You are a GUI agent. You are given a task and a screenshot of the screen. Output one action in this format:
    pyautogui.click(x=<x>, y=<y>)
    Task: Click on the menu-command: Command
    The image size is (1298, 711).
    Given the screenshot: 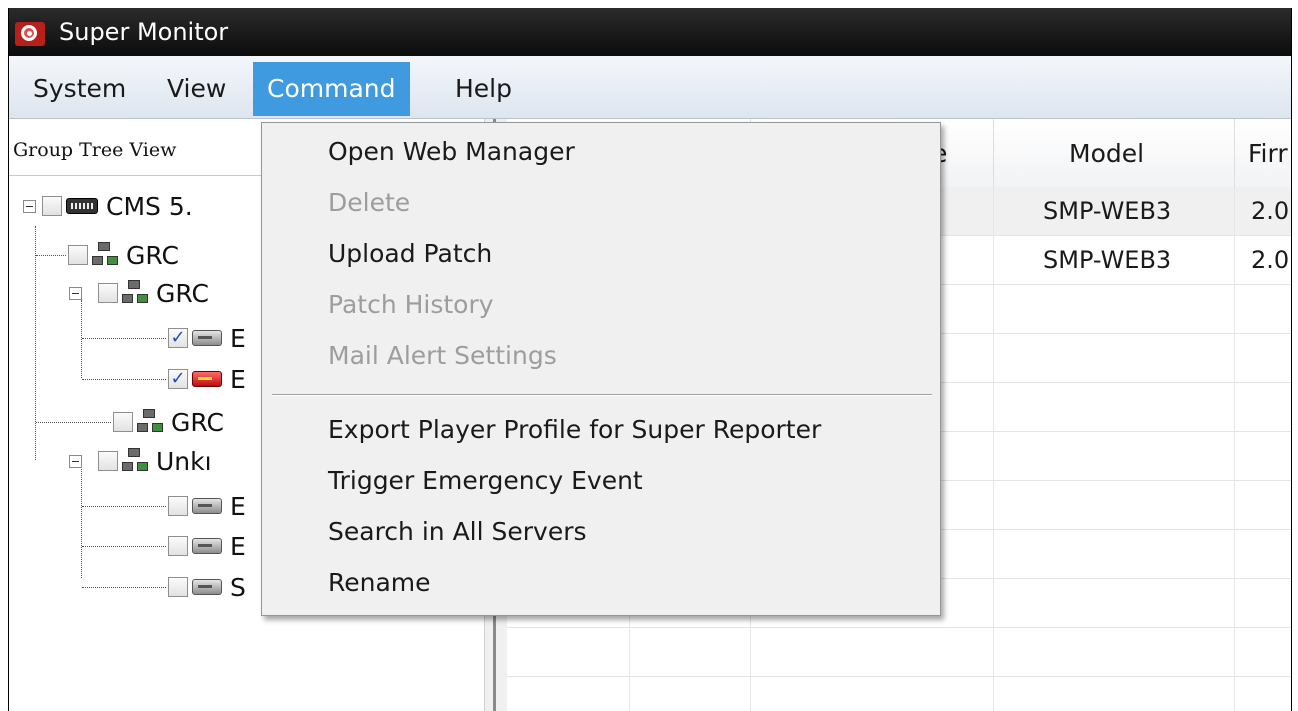 What is the action you would take?
    pyautogui.click(x=331, y=89)
    